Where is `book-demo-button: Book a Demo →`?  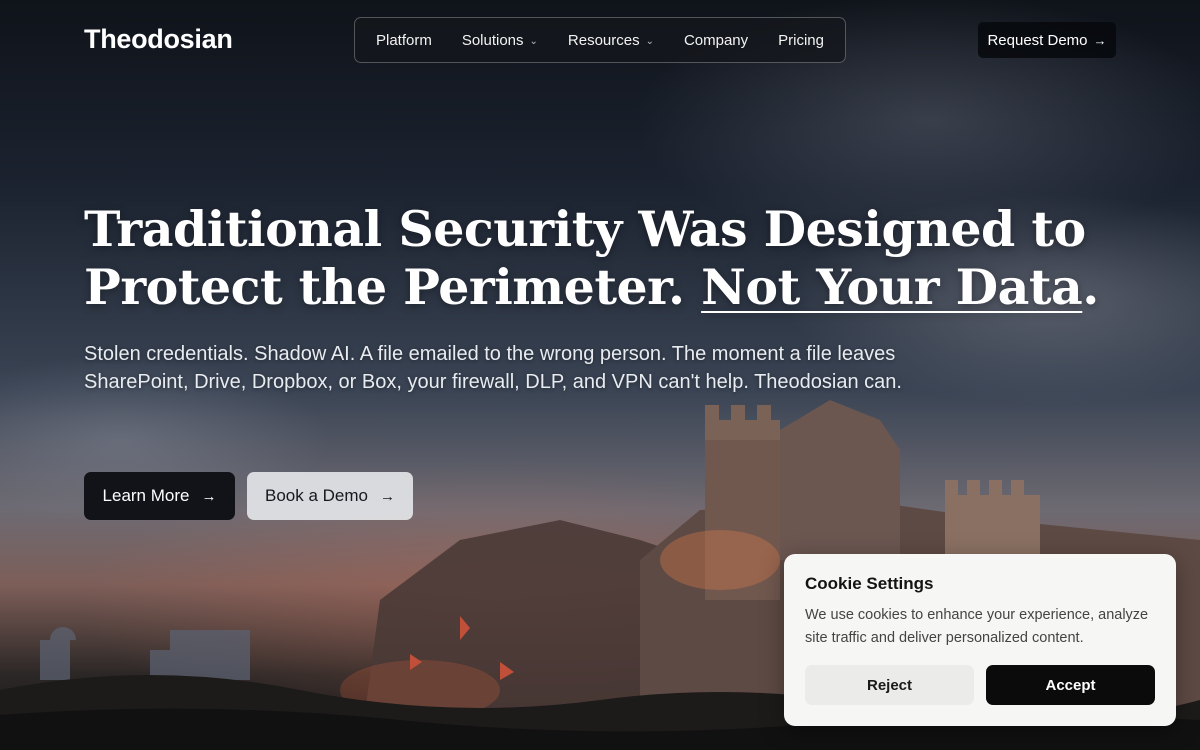
book-demo-button: Book a Demo → is located at coordinates (330, 496).